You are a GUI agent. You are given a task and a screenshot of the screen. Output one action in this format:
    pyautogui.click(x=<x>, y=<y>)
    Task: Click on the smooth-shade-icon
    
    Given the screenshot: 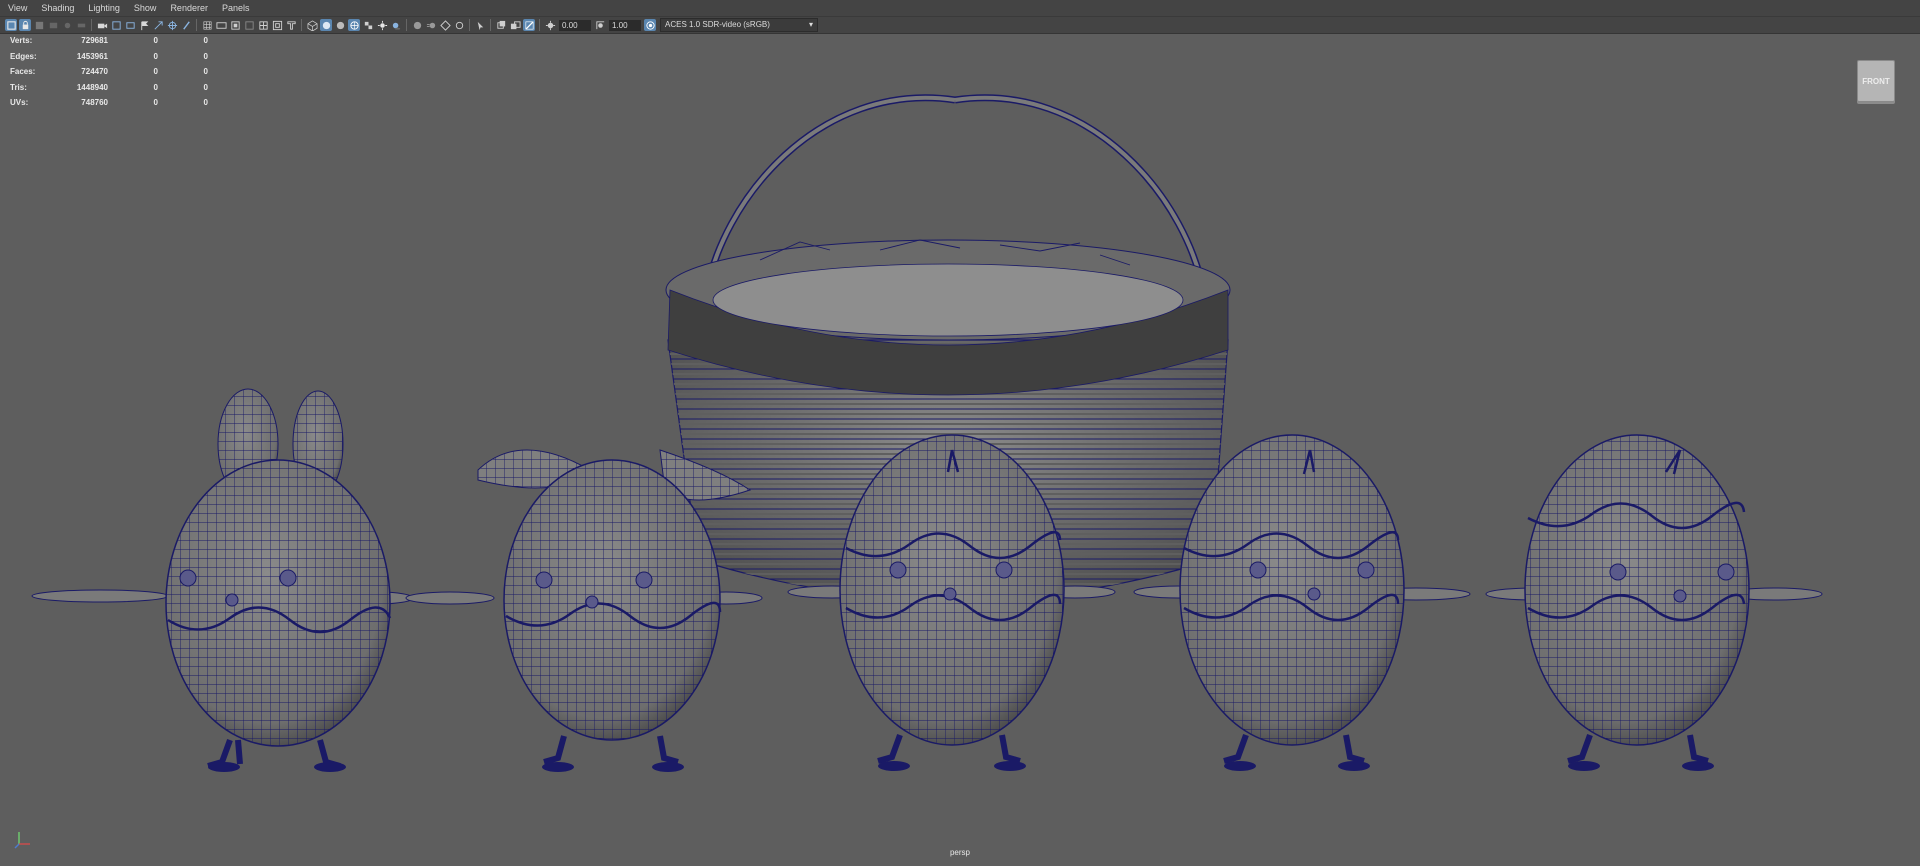 What is the action you would take?
    pyautogui.click(x=326, y=25)
    